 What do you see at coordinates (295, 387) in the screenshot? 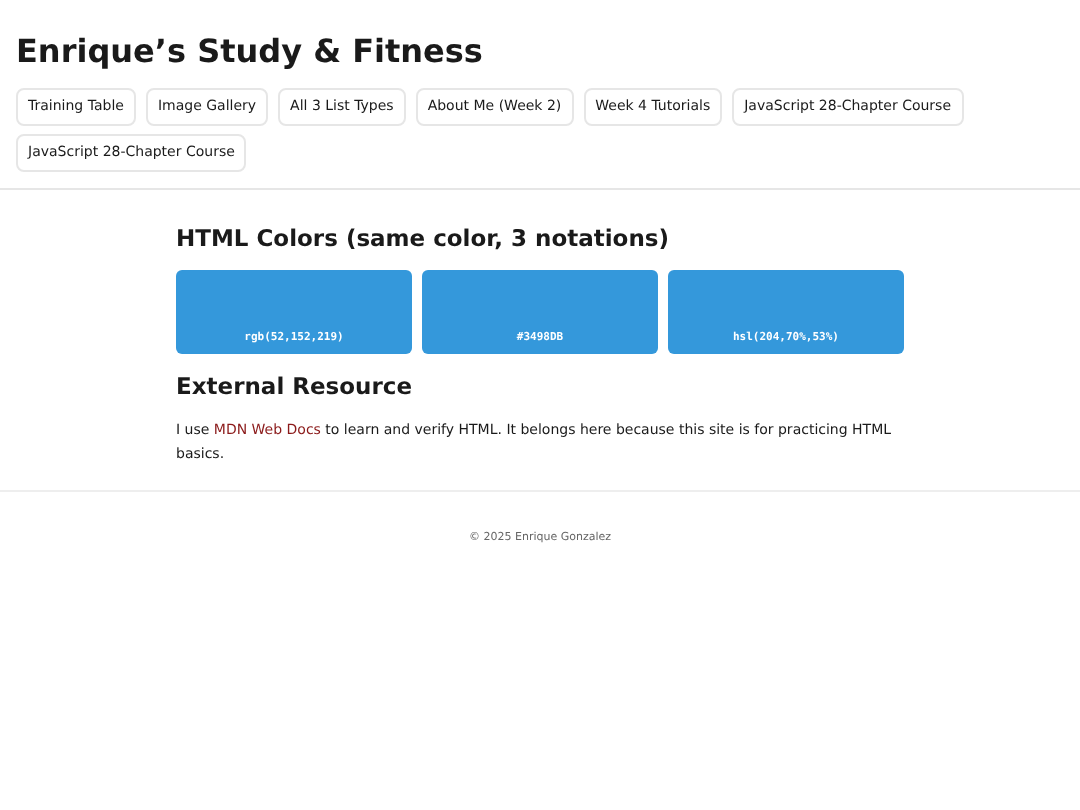
I see `section-heading: External Resource` at bounding box center [295, 387].